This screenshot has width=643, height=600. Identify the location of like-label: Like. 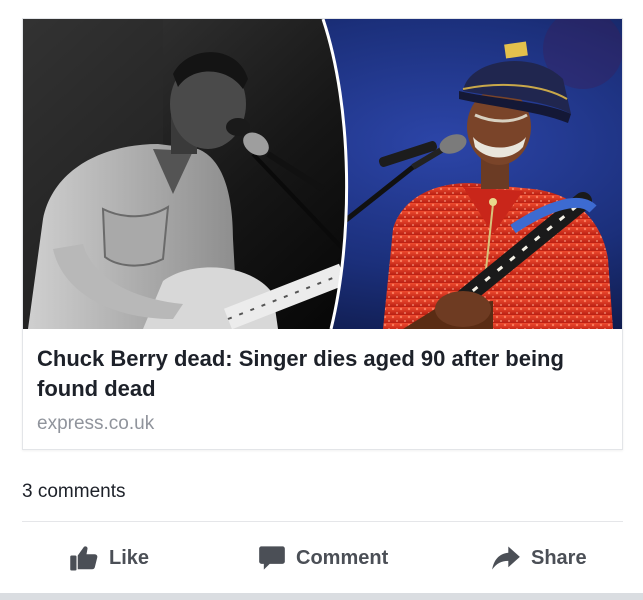
(129, 557).